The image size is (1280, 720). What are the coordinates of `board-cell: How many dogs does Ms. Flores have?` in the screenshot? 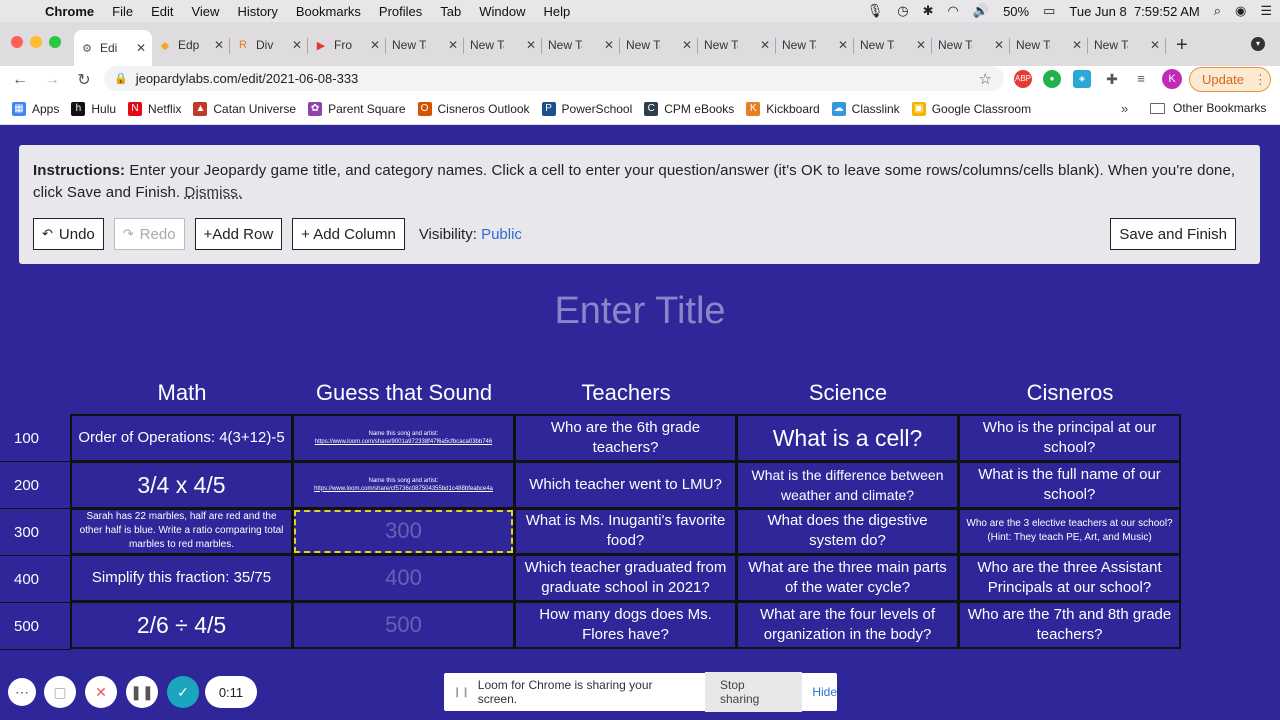 It's located at (625, 625).